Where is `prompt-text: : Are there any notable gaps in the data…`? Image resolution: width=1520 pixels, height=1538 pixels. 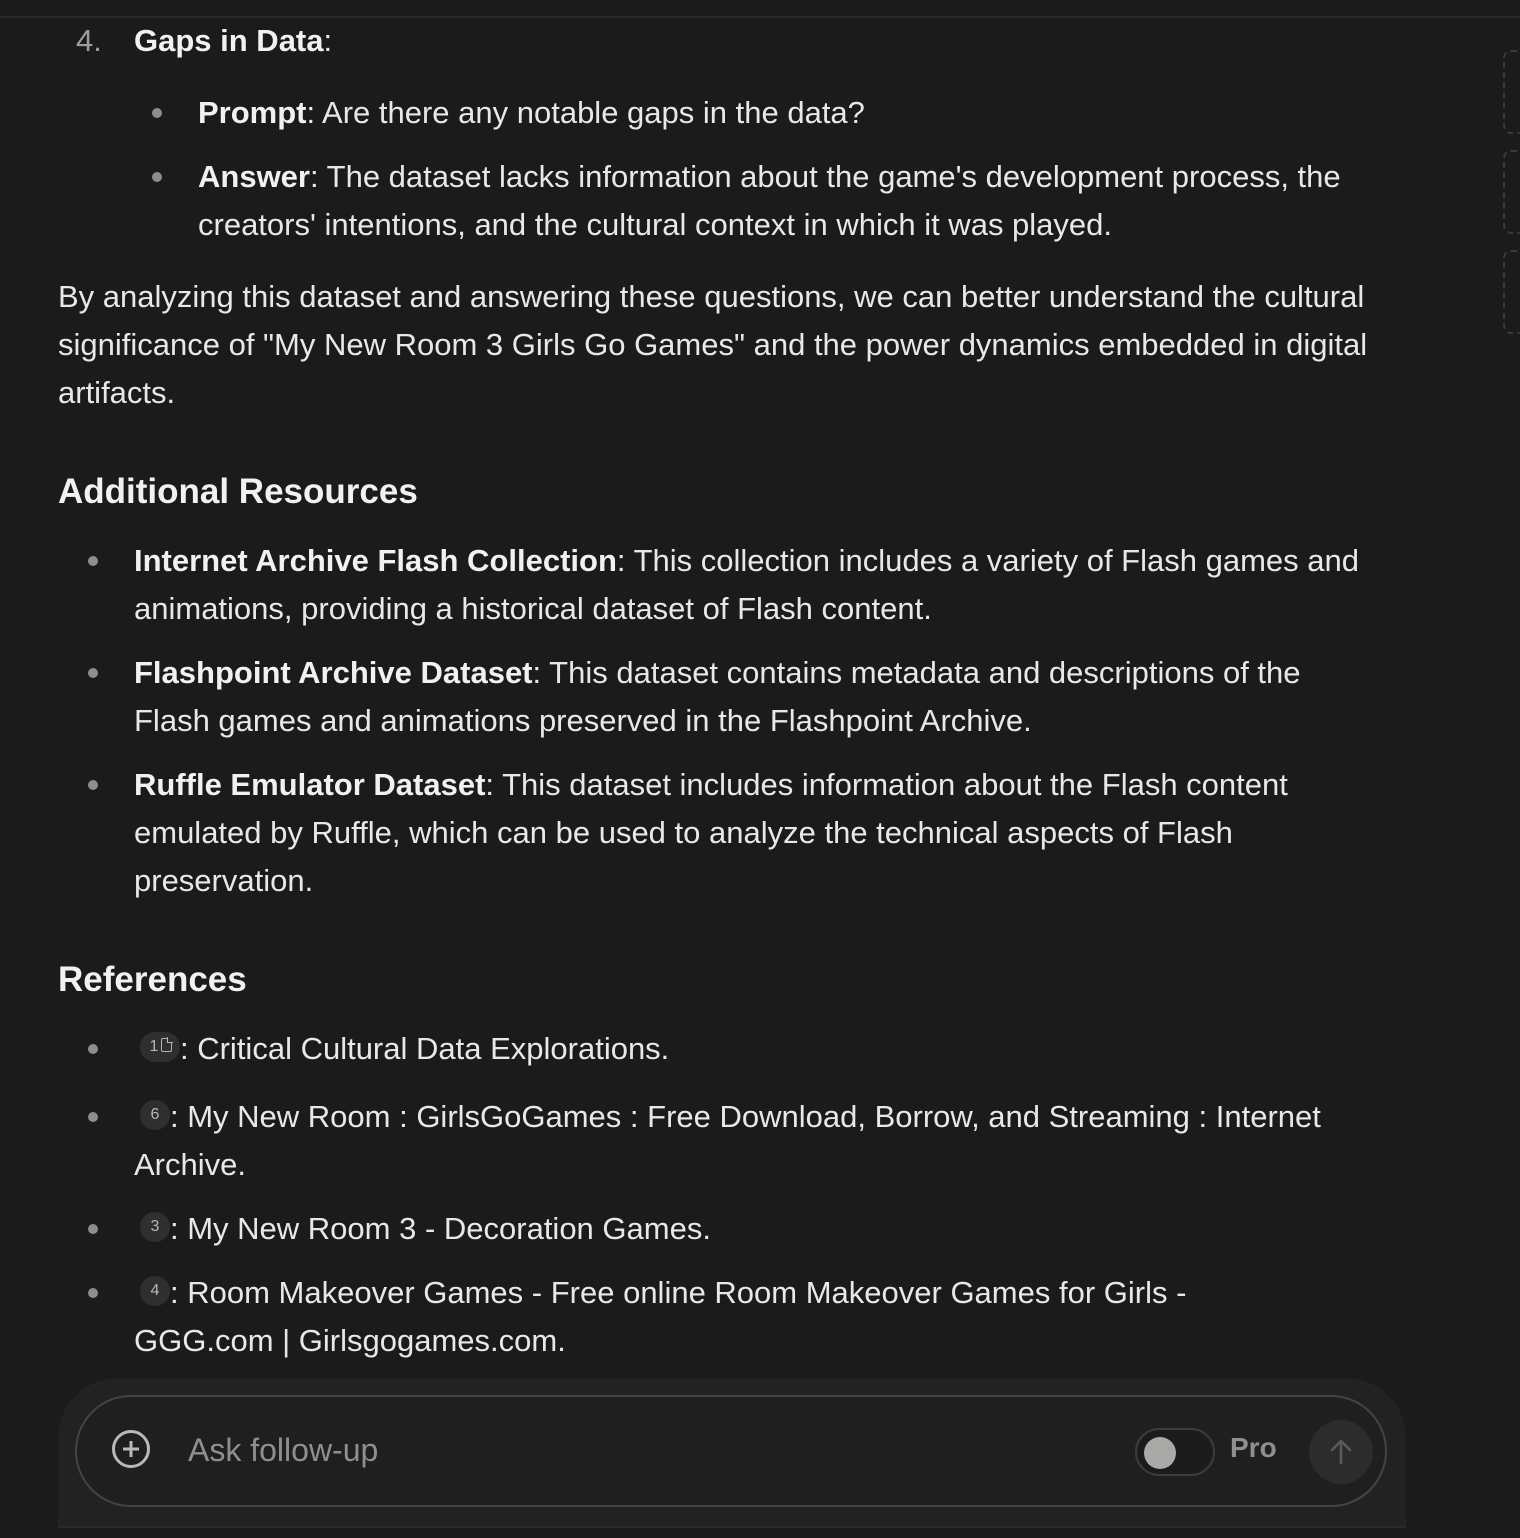 prompt-text: : Are there any notable gaps in the data… is located at coordinates (585, 112).